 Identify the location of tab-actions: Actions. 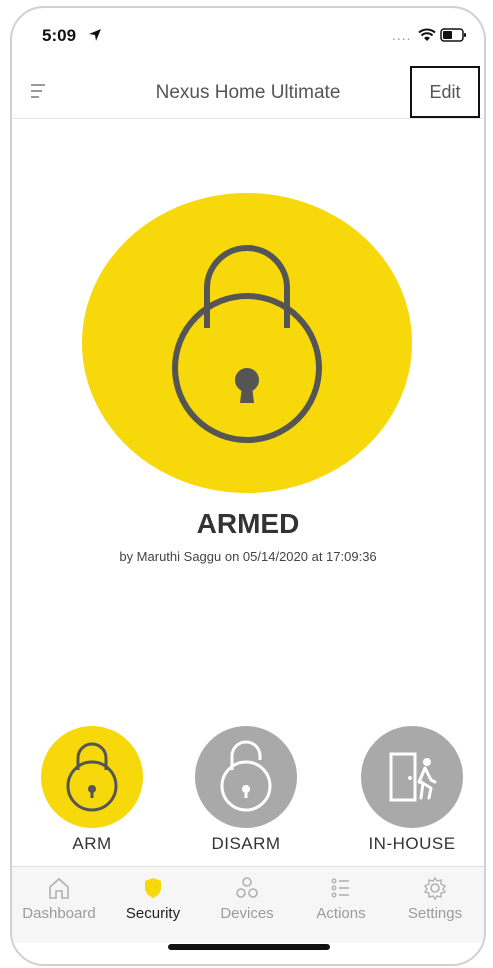
(341, 898).